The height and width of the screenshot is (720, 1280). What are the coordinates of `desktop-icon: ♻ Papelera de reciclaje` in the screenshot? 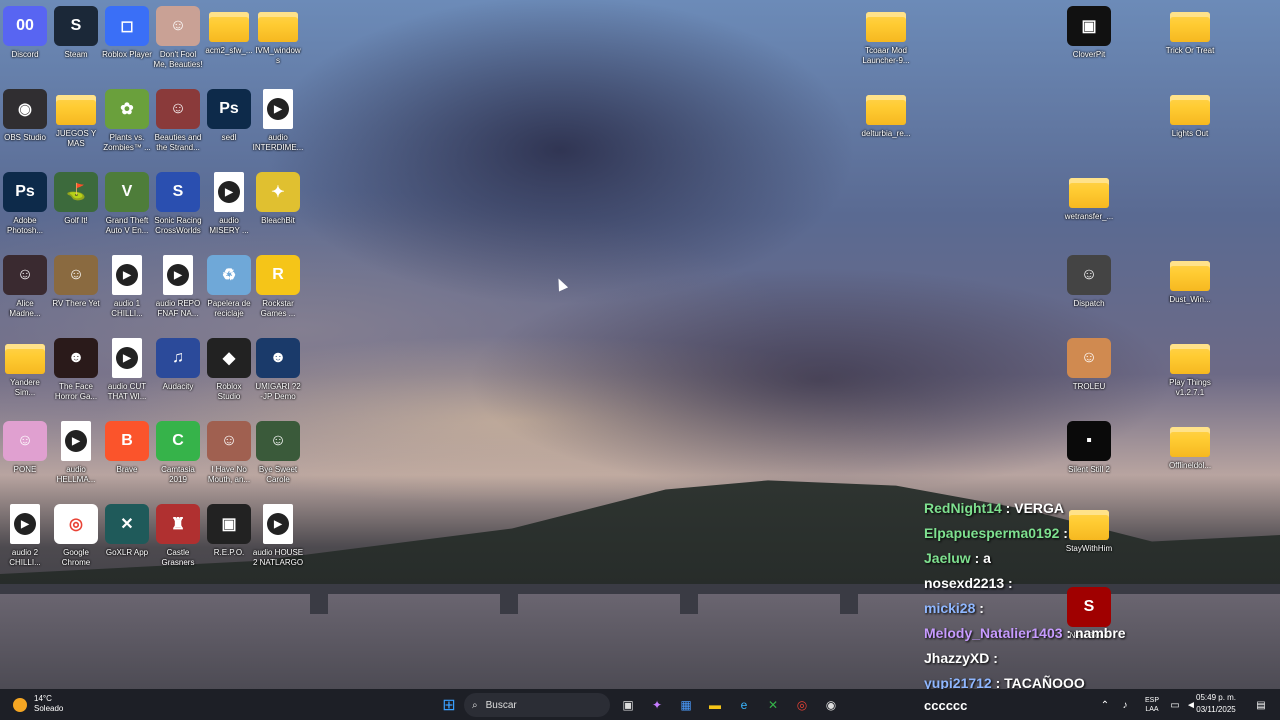 It's located at (229, 287).